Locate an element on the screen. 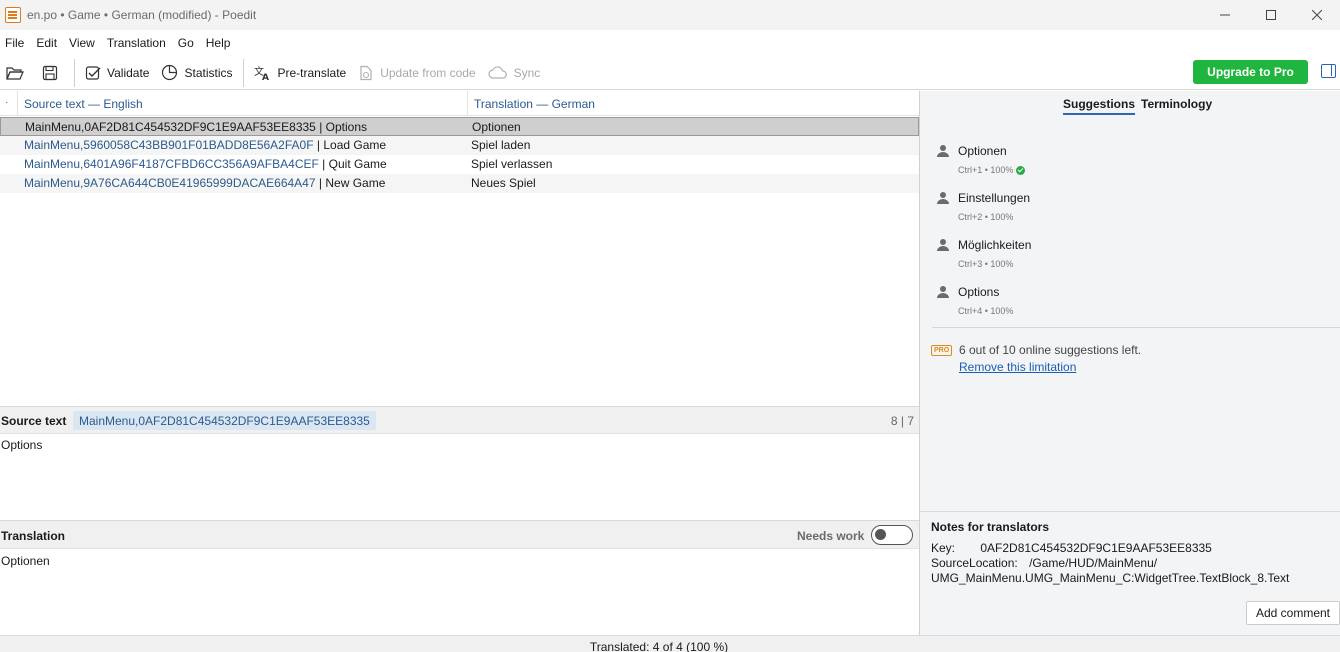 This screenshot has height=652, width=1340. sync-button: Sync is located at coordinates (514, 73).